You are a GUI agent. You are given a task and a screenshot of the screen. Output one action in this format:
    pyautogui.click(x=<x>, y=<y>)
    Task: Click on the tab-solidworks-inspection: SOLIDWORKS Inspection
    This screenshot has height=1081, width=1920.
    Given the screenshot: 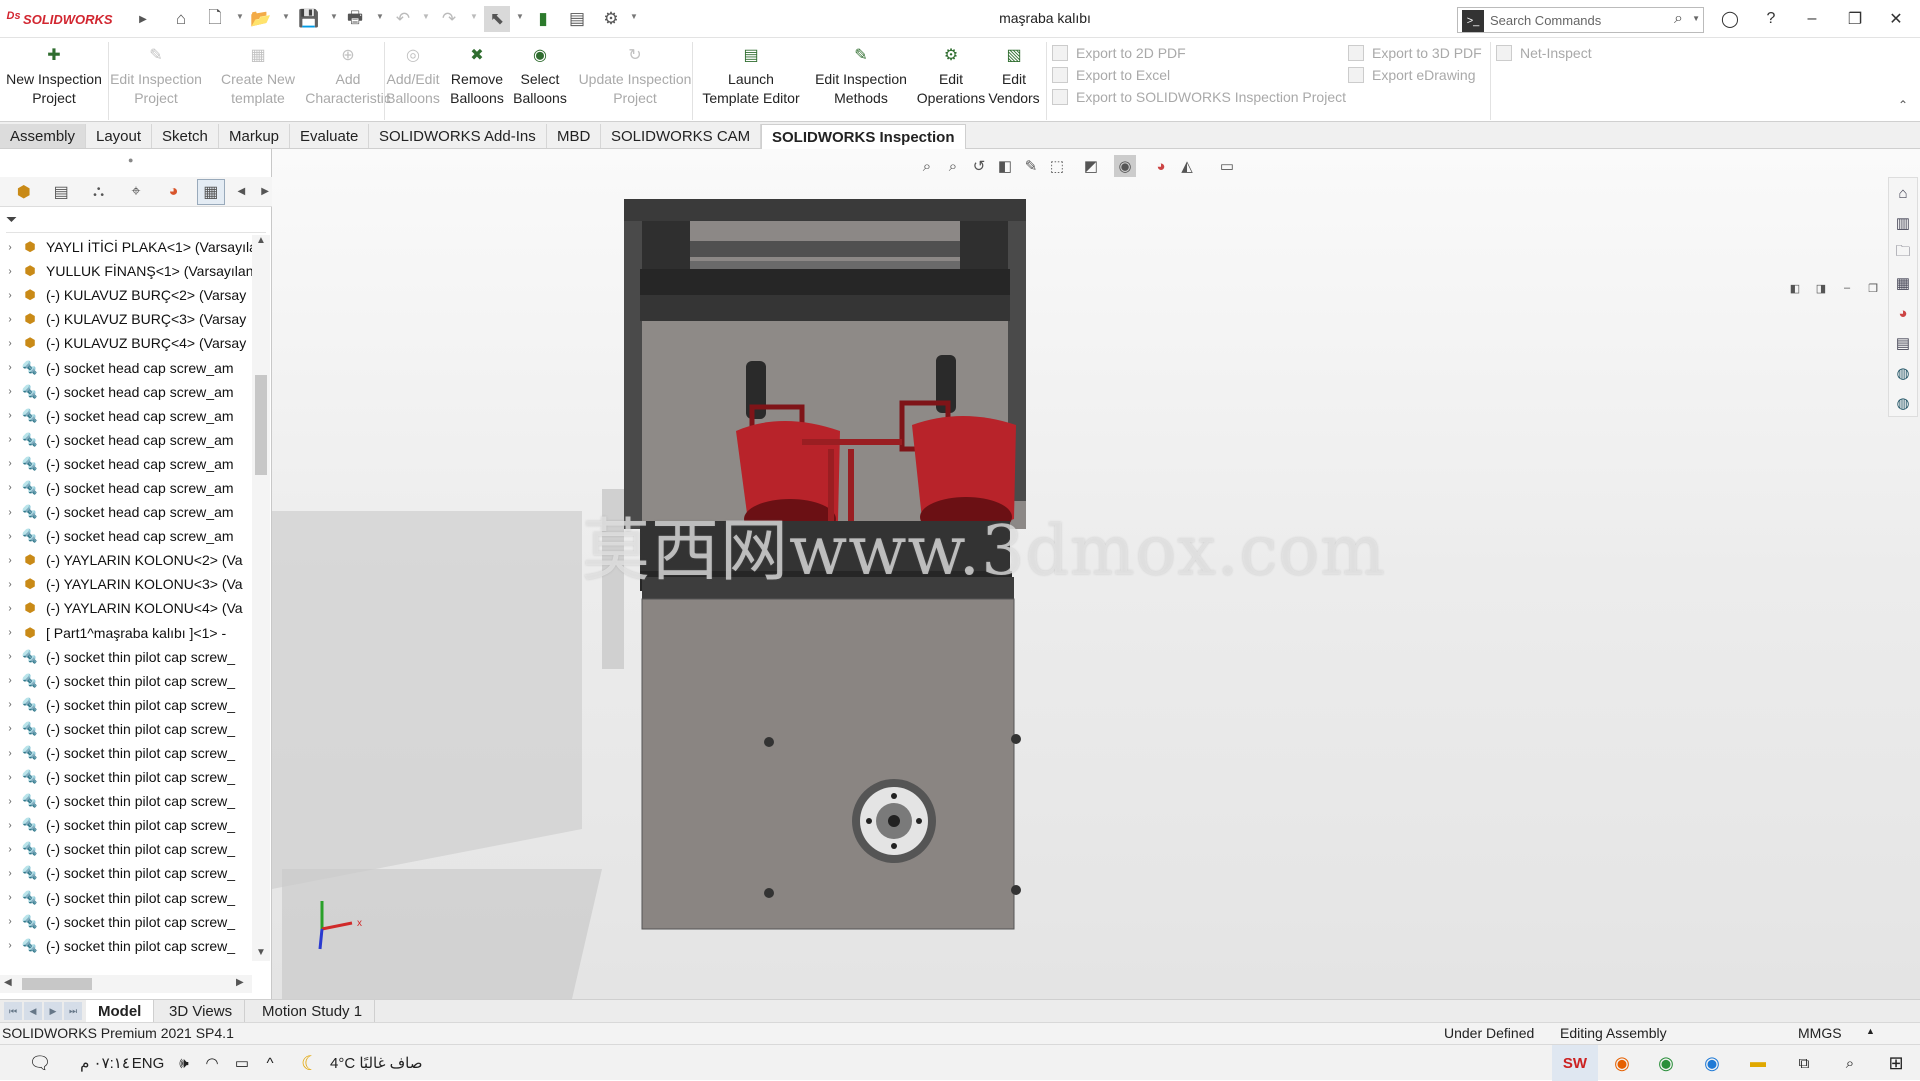 What is the action you would take?
    pyautogui.click(x=863, y=137)
    